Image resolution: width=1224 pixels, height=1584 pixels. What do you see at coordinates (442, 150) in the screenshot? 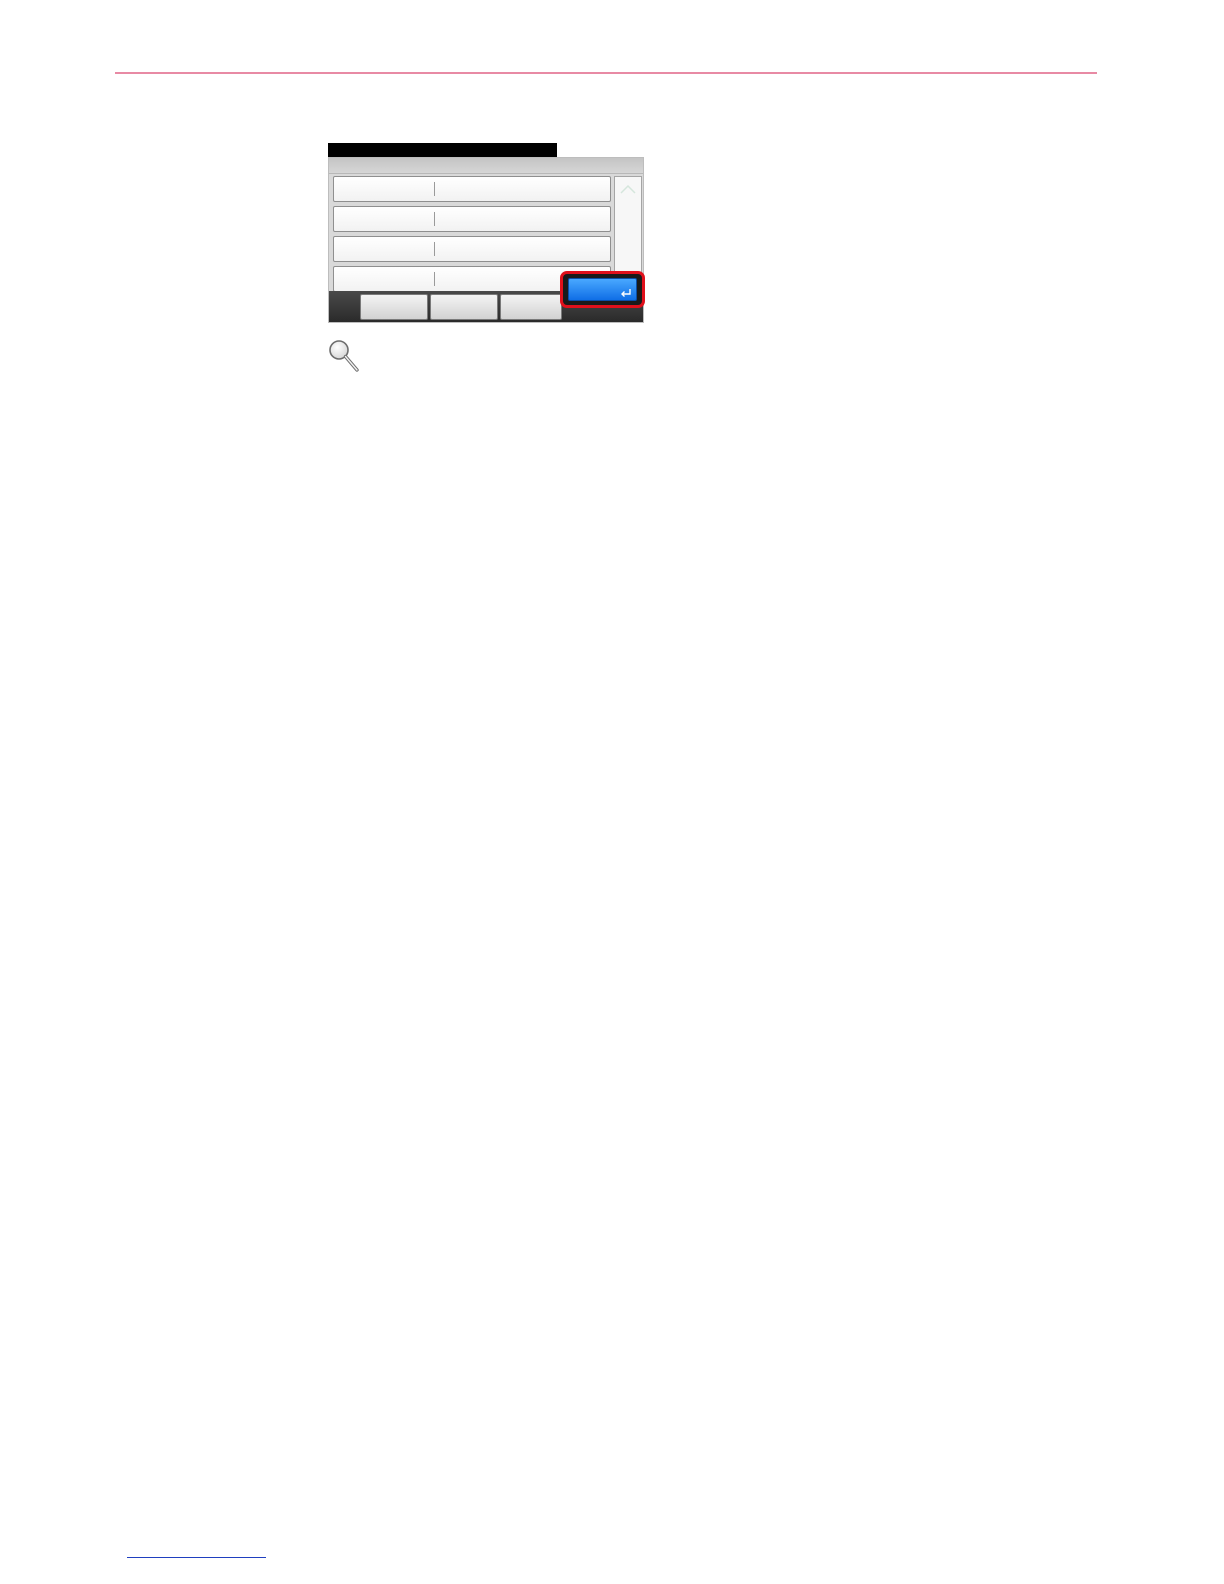
I see `screen-title` at bounding box center [442, 150].